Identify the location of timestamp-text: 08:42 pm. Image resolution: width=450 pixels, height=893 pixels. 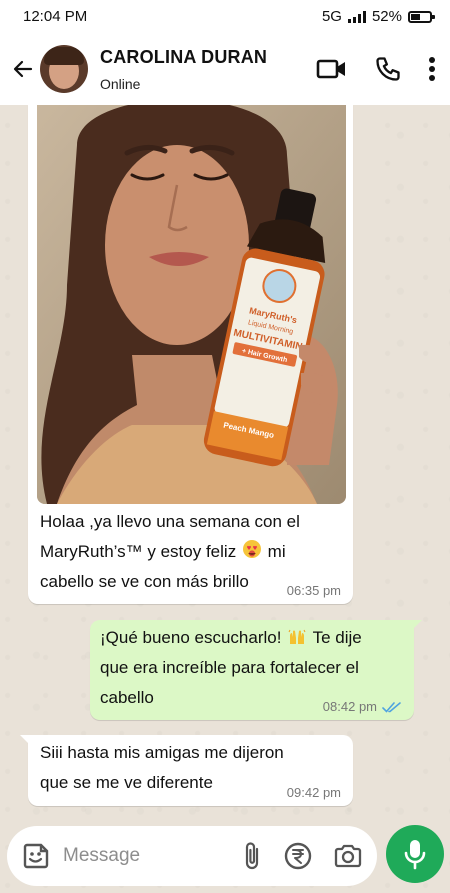
(349, 706).